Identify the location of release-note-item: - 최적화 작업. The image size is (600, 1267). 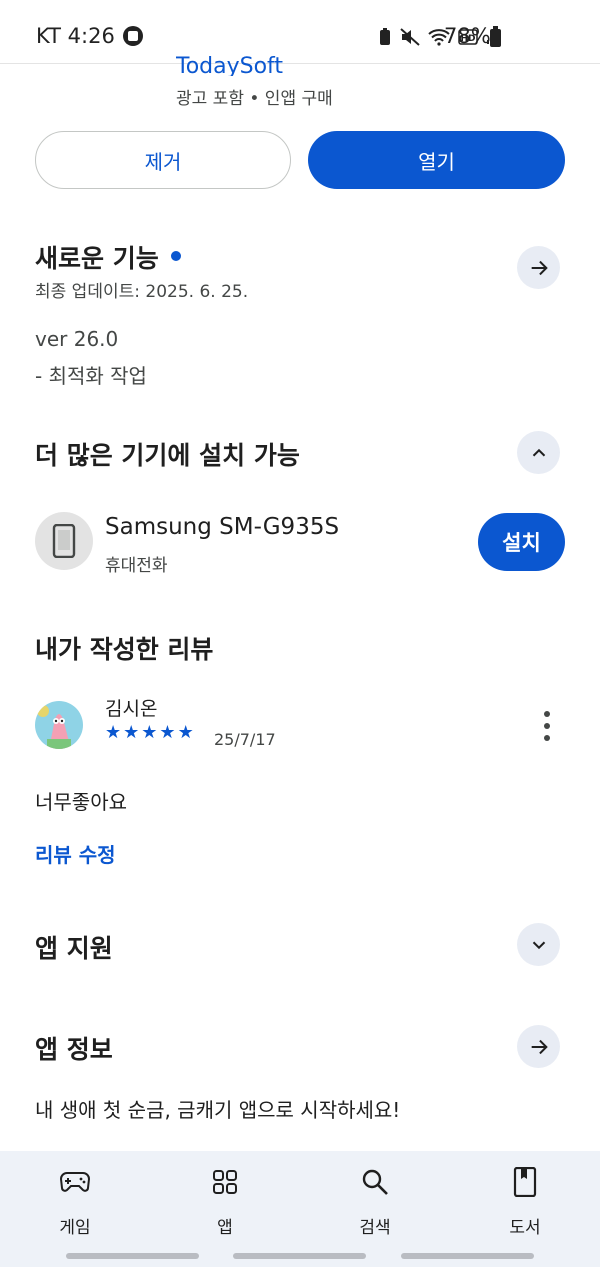
(91, 376).